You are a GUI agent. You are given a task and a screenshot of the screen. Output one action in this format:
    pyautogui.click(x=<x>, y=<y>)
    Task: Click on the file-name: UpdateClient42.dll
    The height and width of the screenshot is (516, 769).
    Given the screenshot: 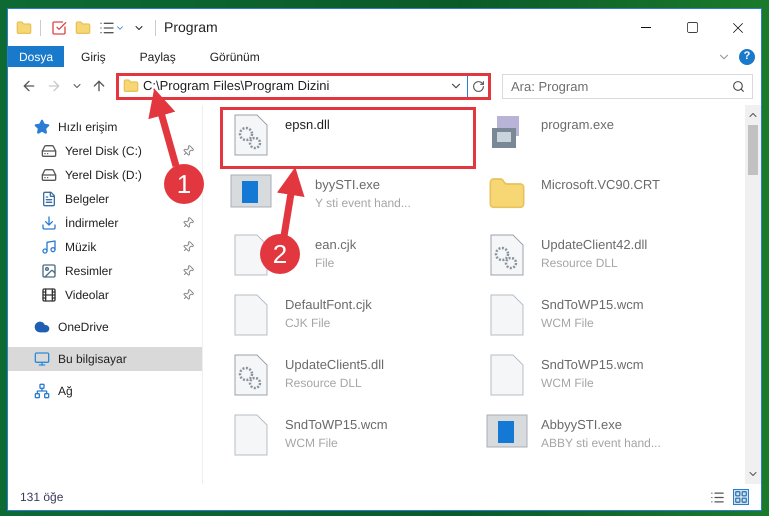 What is the action you would take?
    pyautogui.click(x=594, y=245)
    